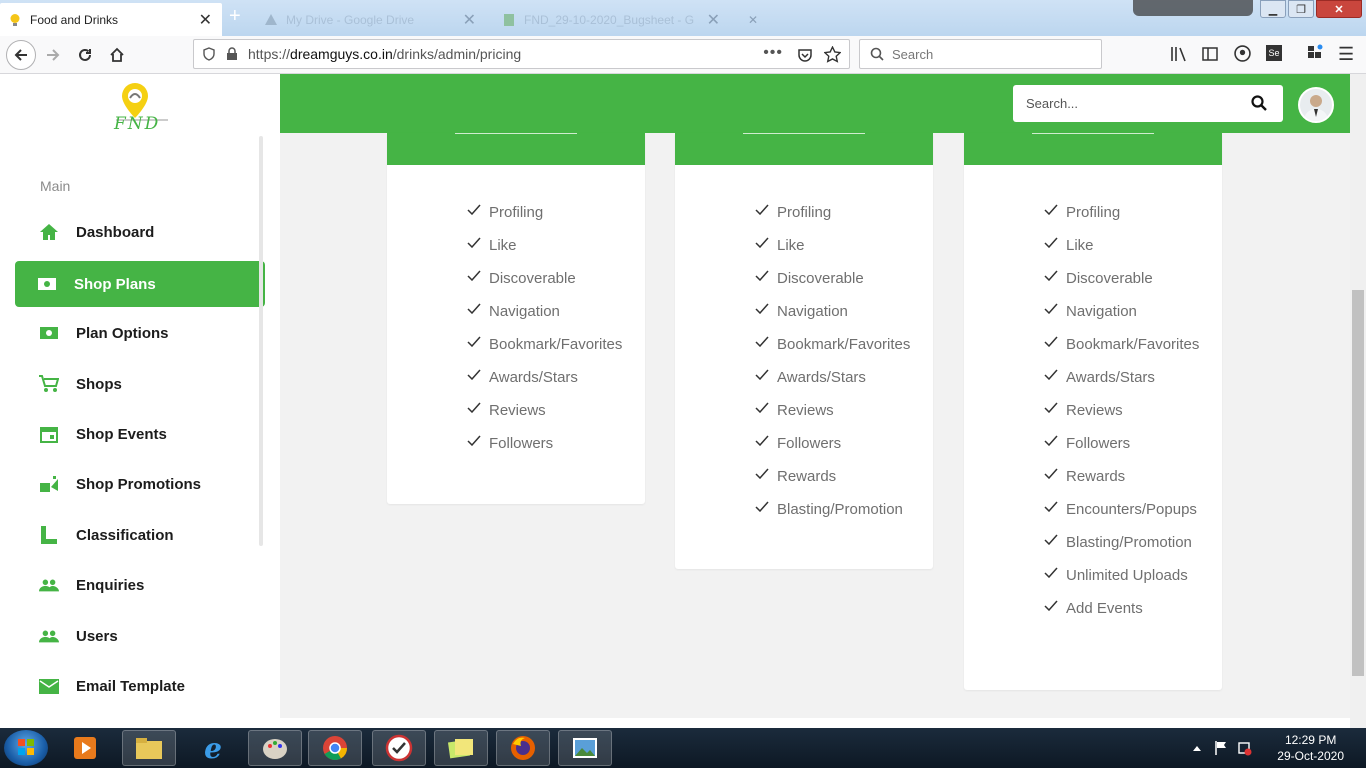 The image size is (1366, 771). What do you see at coordinates (1273, 9) in the screenshot?
I see `minimize-button: ▁` at bounding box center [1273, 9].